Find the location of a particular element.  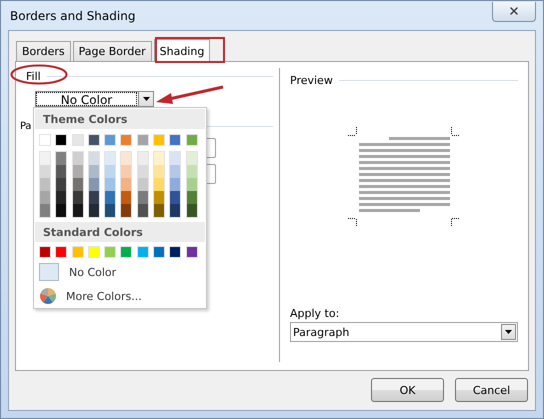

pointer-arrow is located at coordinates (190, 95).